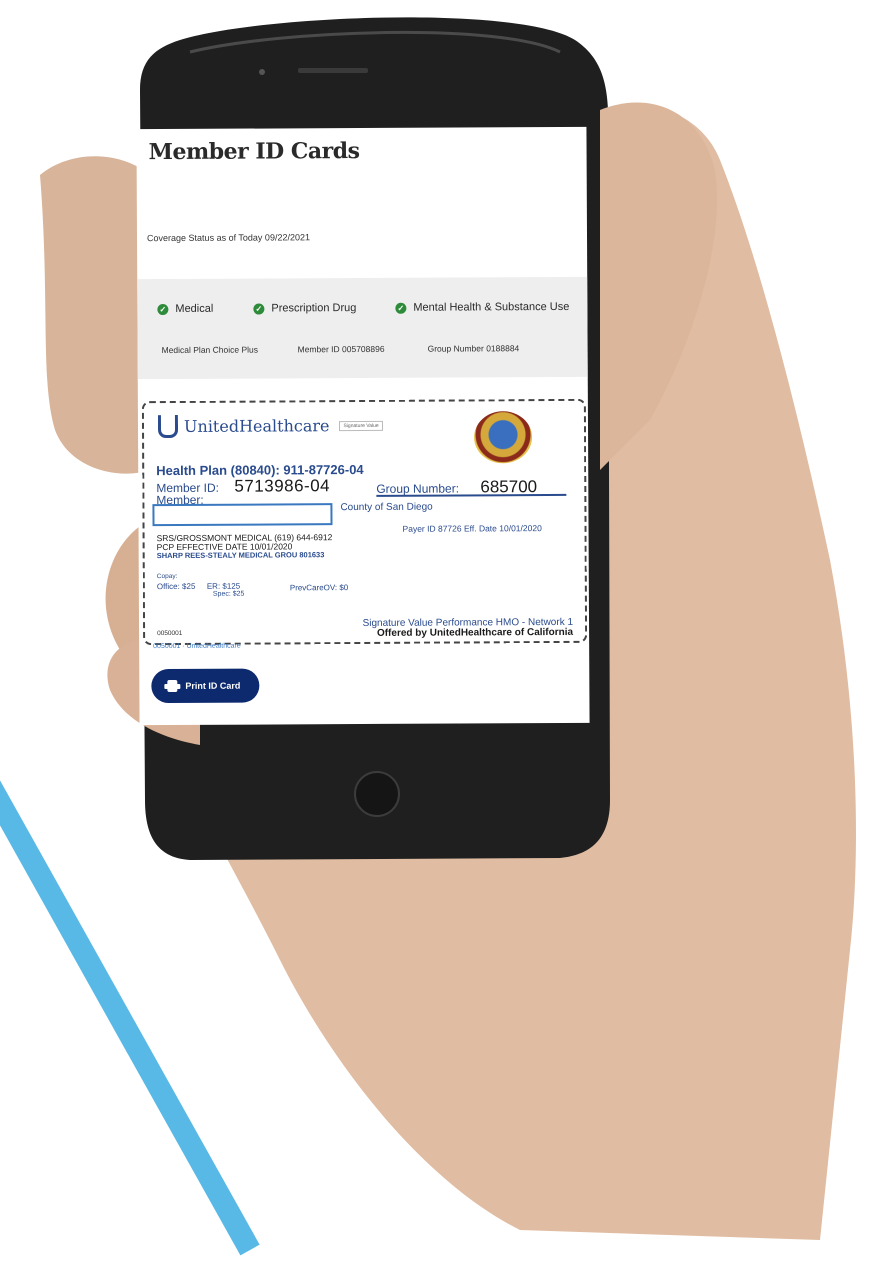 Image resolution: width=871 pixels, height=1267 pixels. Describe the element at coordinates (319, 588) in the screenshot. I see `copay-prevcare: PrevCareOV: $0` at that location.